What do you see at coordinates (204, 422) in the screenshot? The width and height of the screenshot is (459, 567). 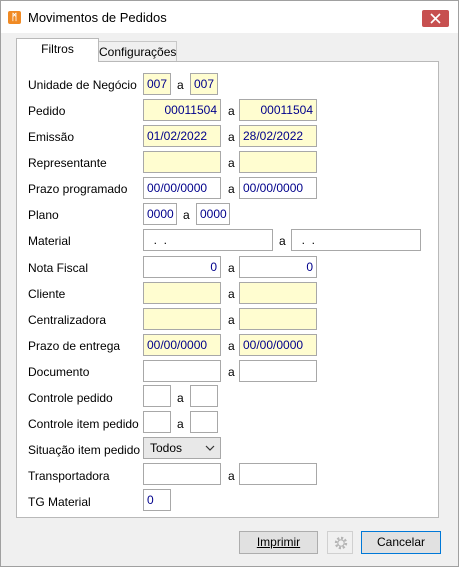 I see `controle-item-pedido-to-field` at bounding box center [204, 422].